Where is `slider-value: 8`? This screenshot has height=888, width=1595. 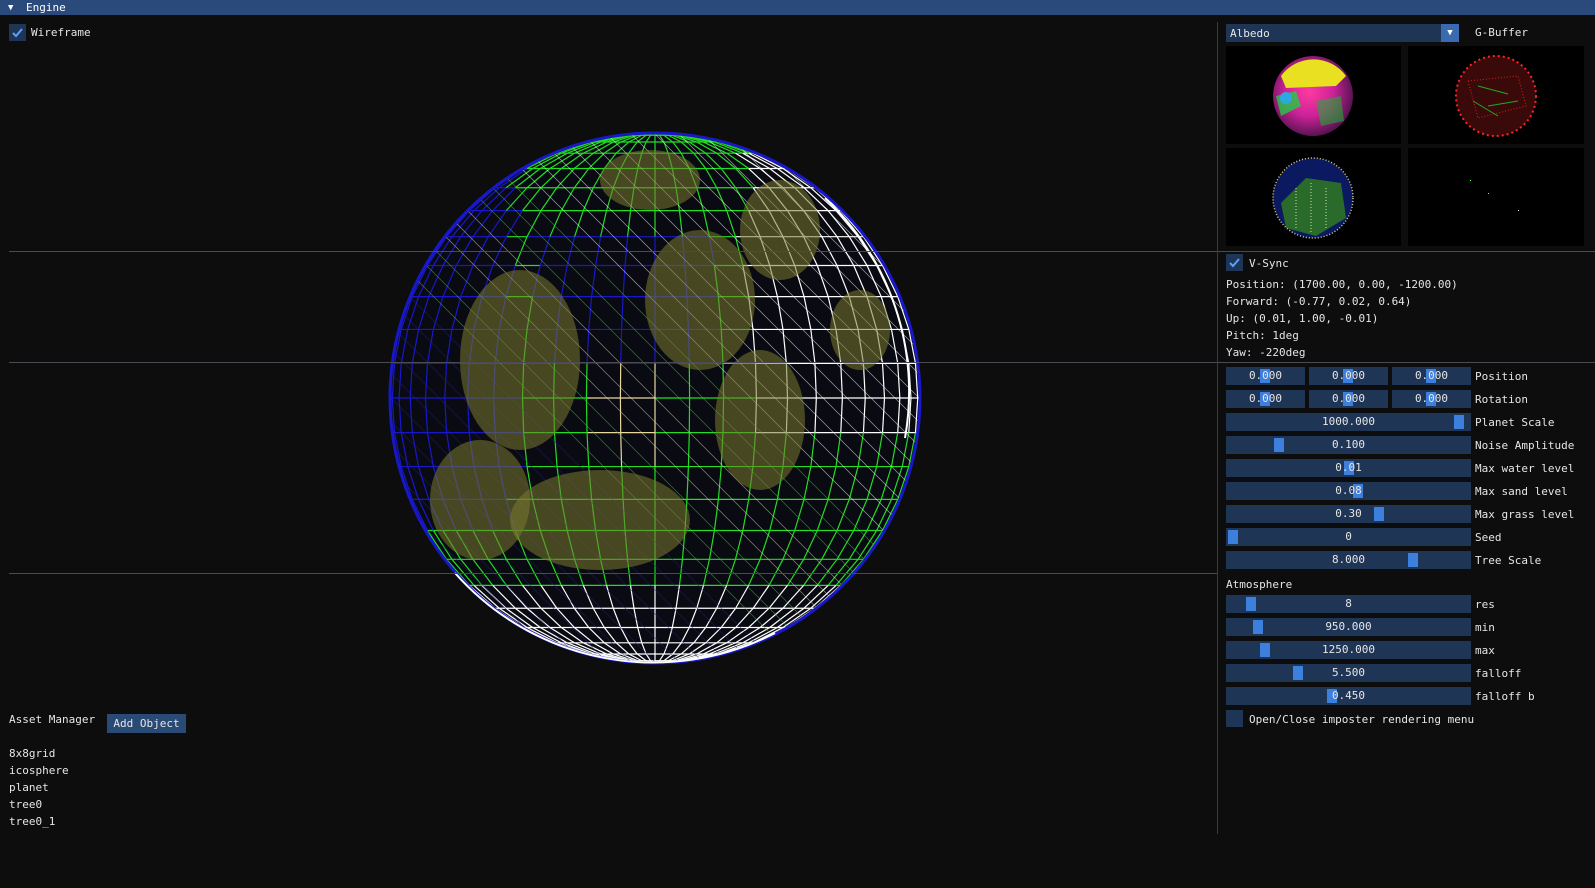 slider-value: 8 is located at coordinates (1348, 603).